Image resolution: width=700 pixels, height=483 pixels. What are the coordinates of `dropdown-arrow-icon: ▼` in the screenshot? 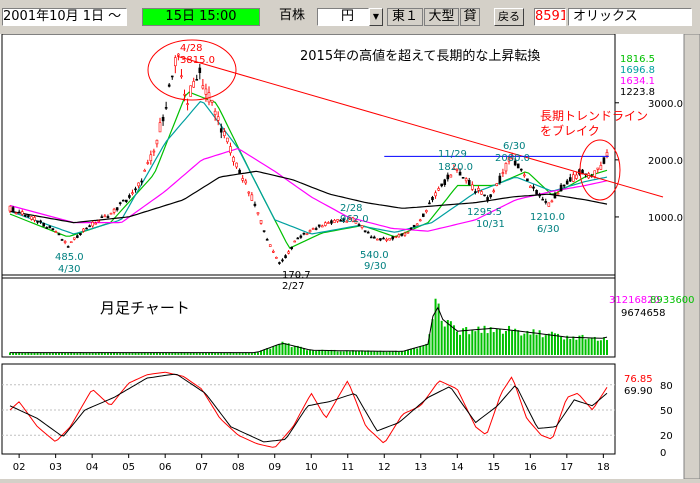 It's located at (376, 17).